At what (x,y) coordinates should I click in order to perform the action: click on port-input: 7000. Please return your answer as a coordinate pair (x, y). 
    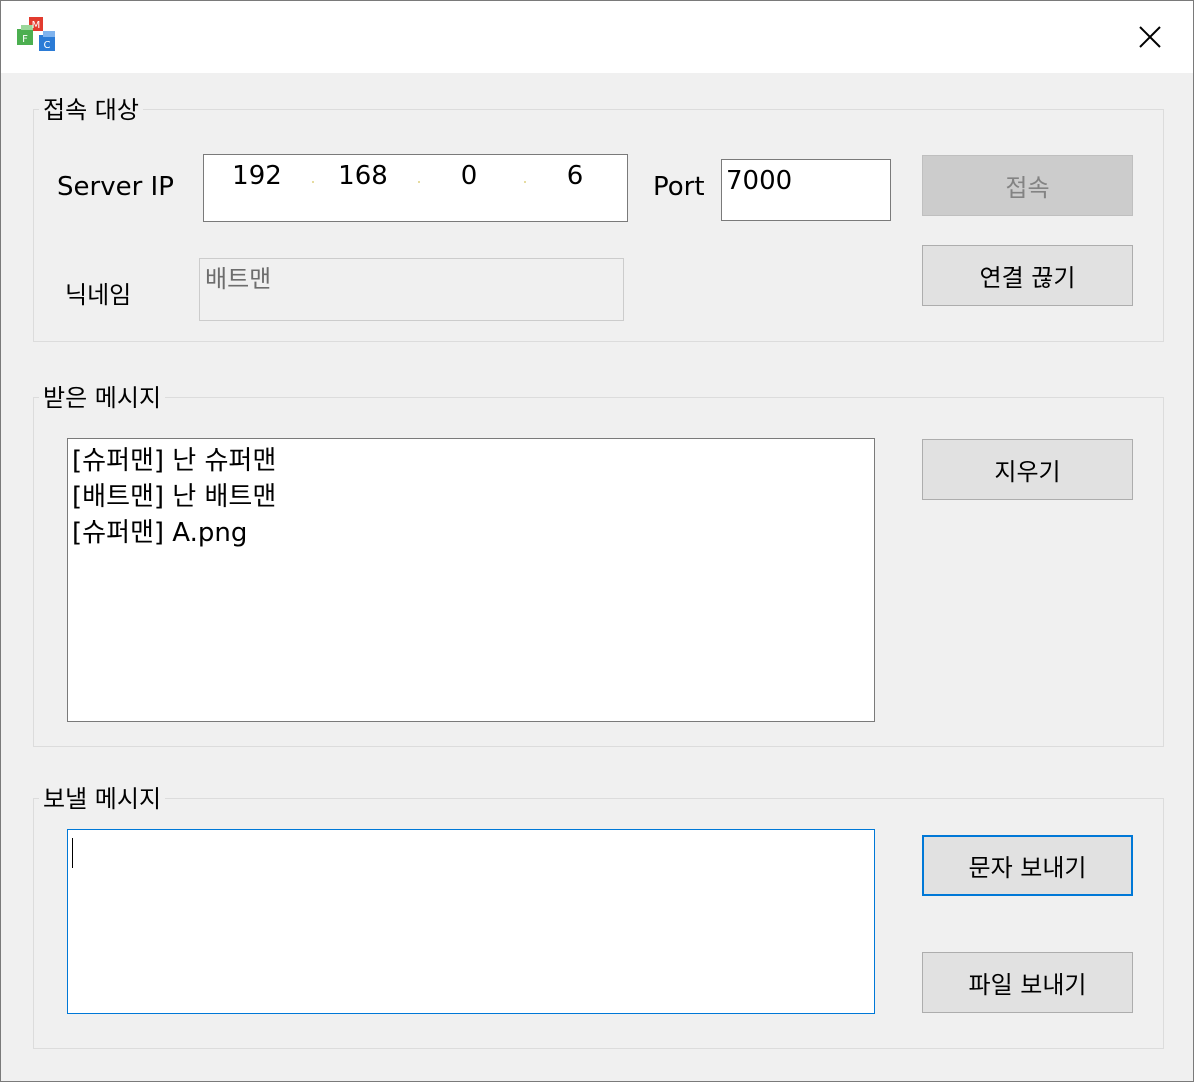
    Looking at the image, I should click on (806, 190).